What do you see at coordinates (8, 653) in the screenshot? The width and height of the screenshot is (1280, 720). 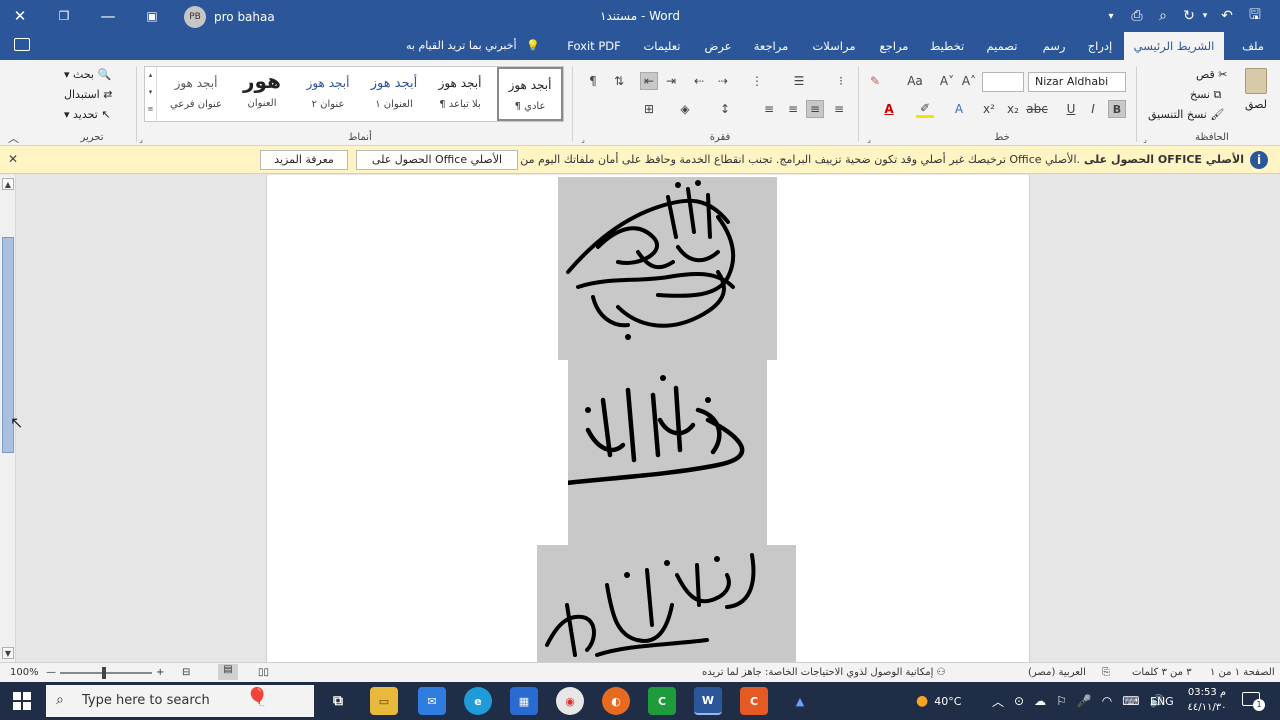 I see `scroll-down-arrow-icon: ▼` at bounding box center [8, 653].